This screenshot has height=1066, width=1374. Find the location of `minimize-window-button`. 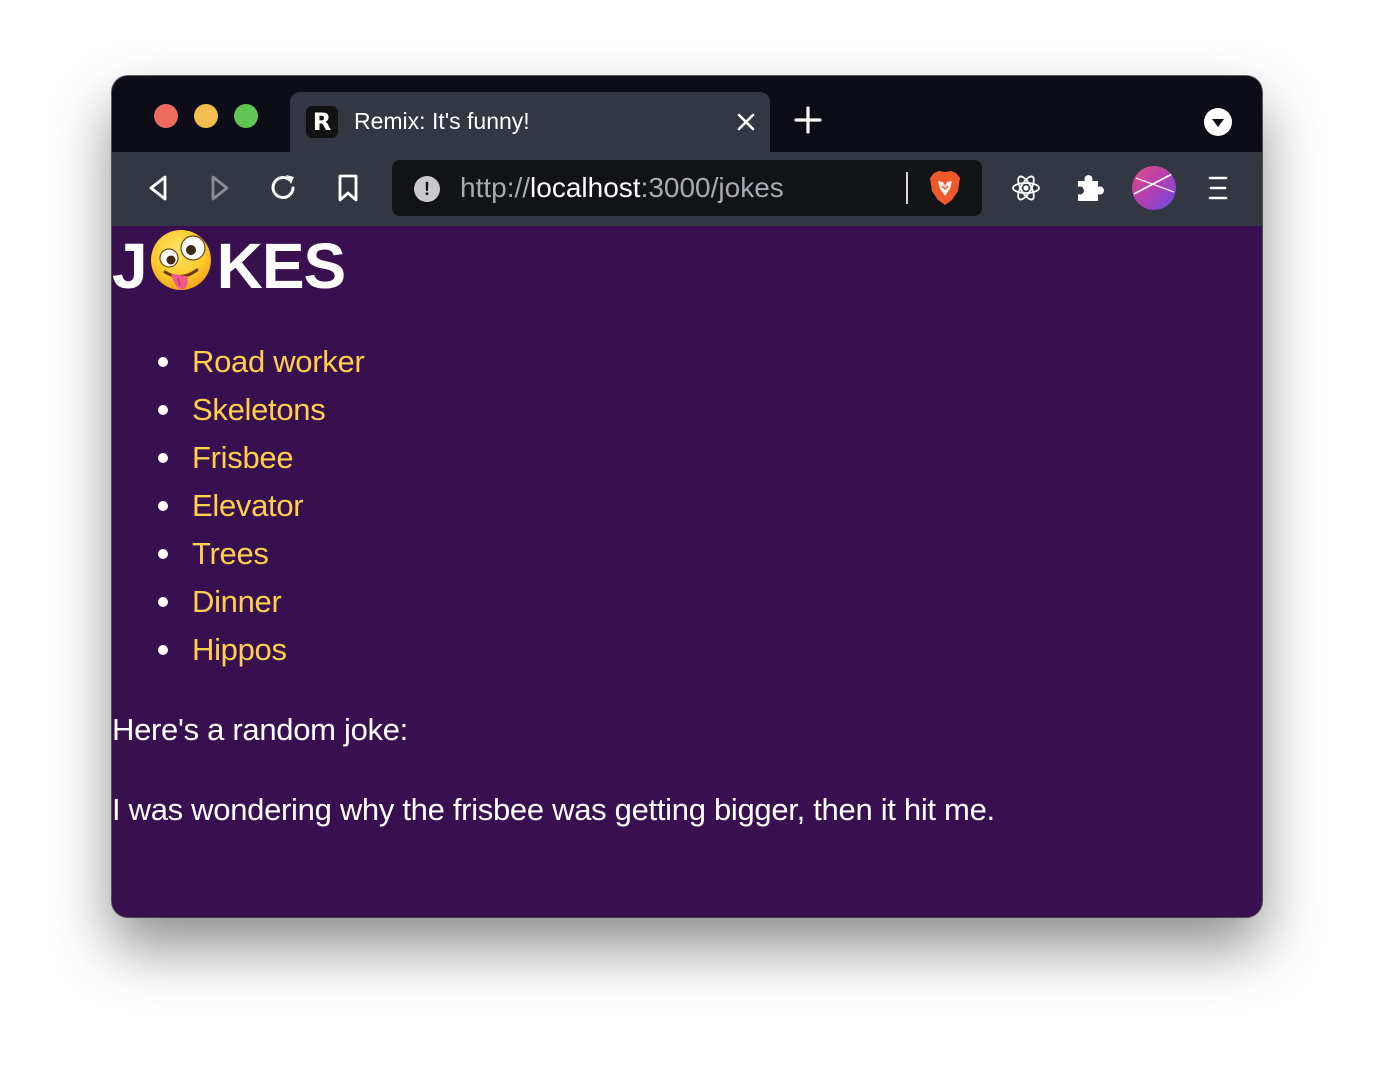

minimize-window-button is located at coordinates (206, 116).